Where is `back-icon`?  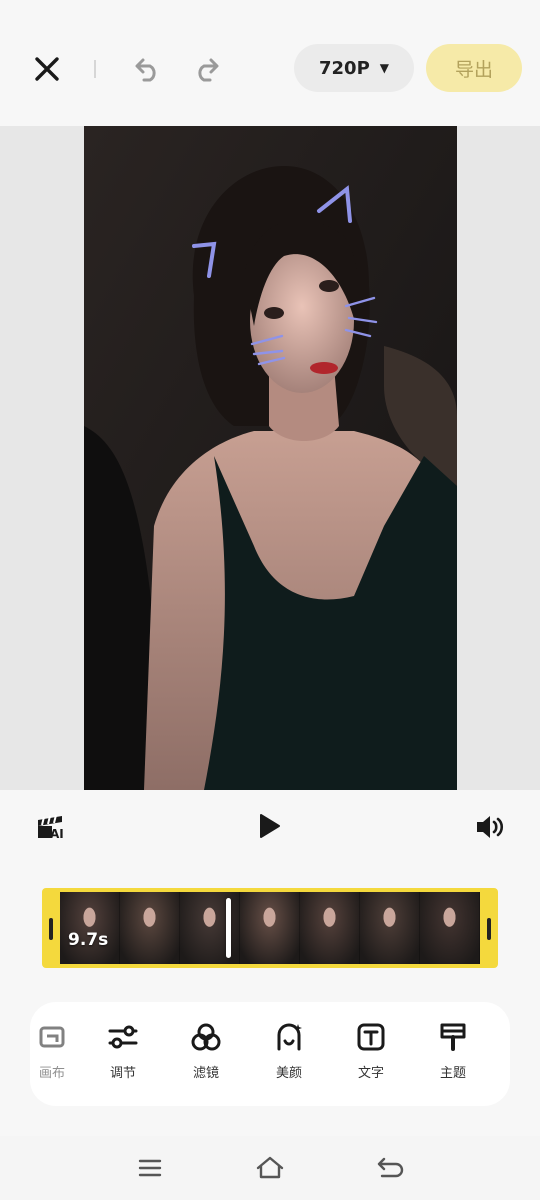 back-icon is located at coordinates (390, 1167).